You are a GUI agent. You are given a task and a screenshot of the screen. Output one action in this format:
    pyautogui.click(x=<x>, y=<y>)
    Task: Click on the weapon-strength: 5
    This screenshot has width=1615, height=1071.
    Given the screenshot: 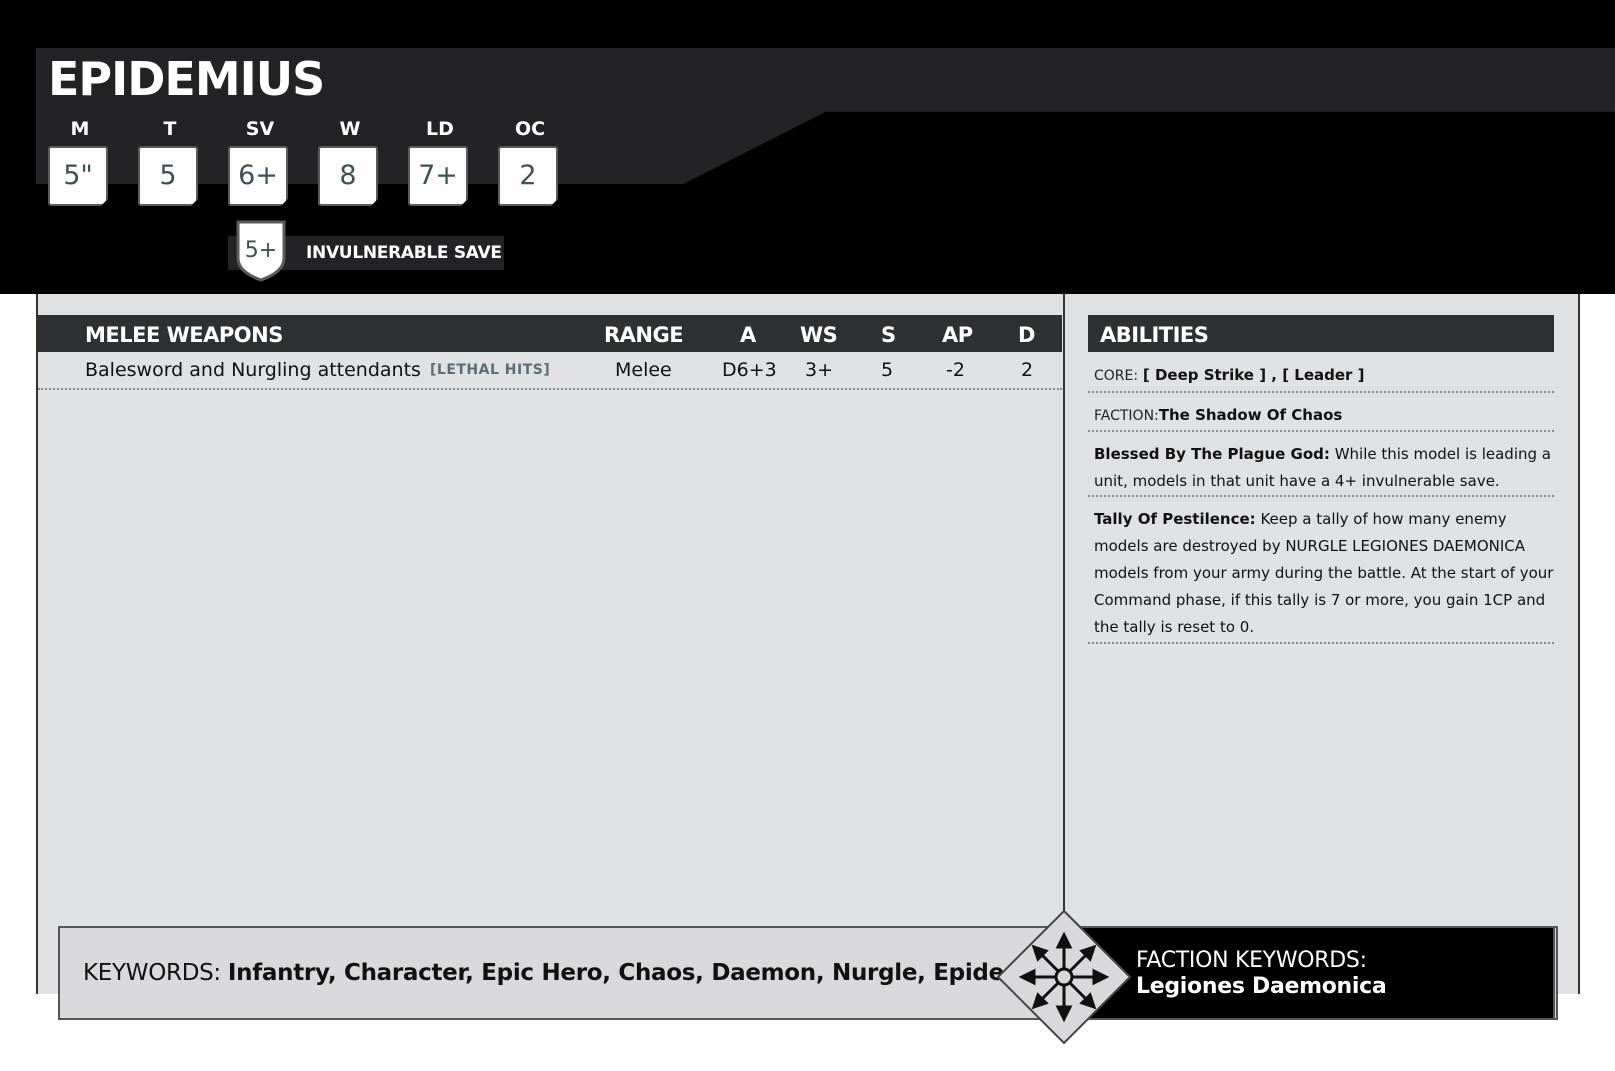 What is the action you would take?
    pyautogui.click(x=887, y=370)
    